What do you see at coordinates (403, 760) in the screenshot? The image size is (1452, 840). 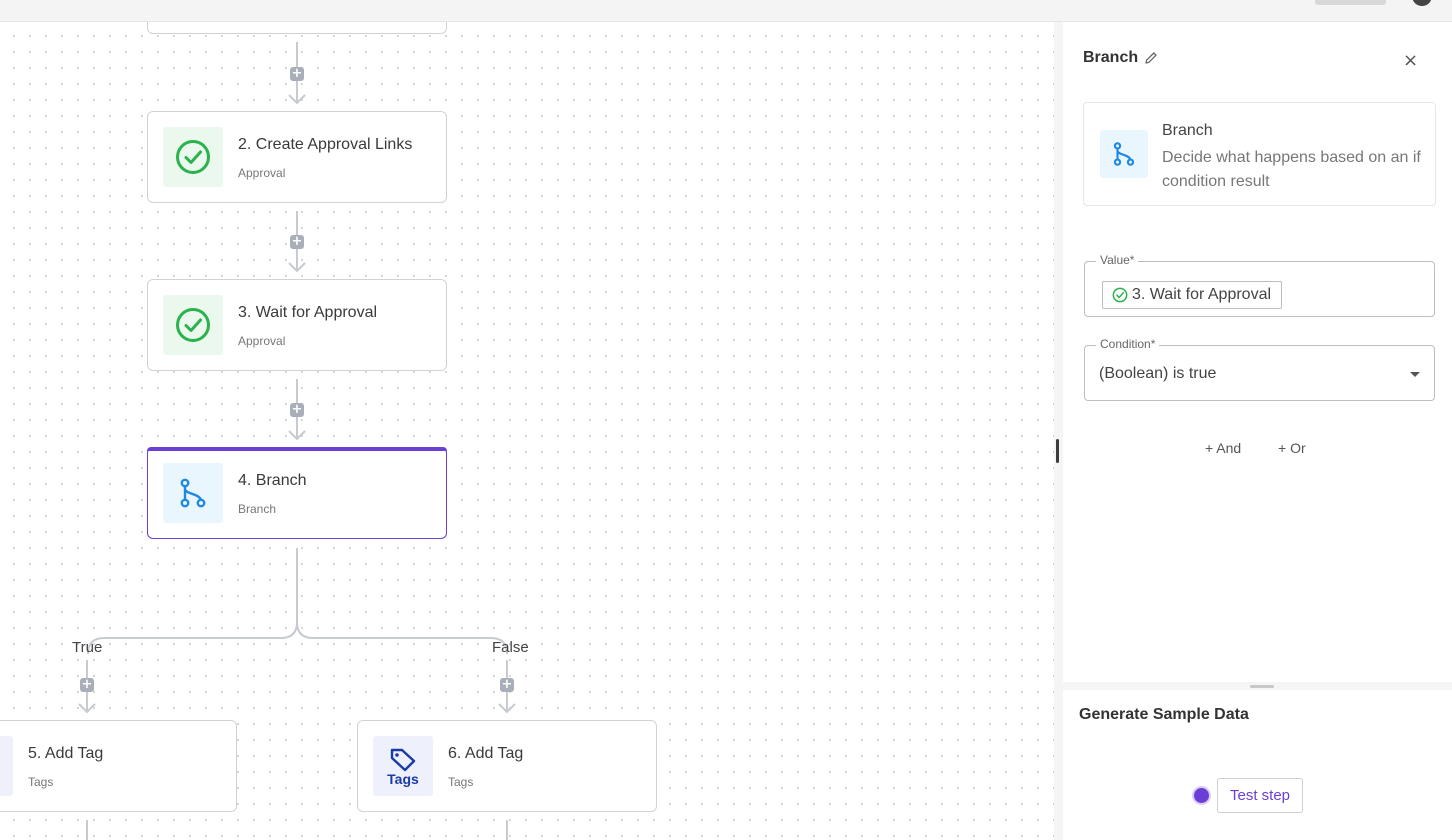 I see `tag-icon` at bounding box center [403, 760].